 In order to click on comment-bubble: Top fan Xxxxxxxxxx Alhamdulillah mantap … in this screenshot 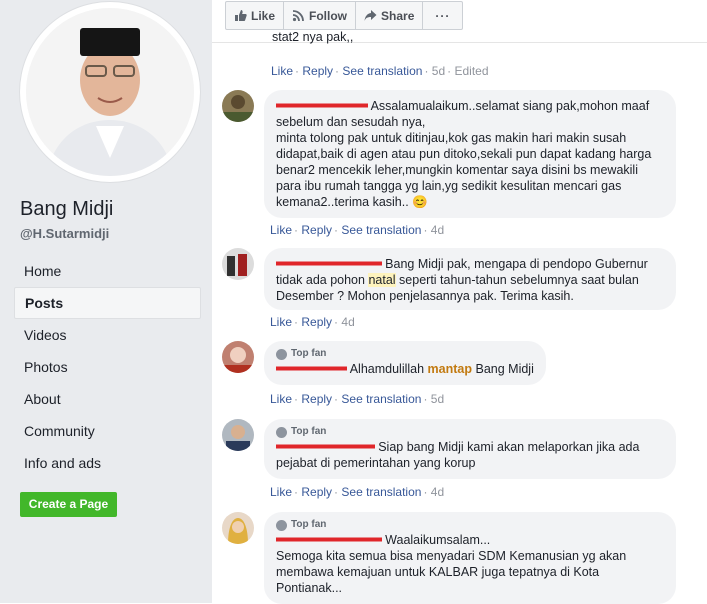, I will do `click(405, 363)`.